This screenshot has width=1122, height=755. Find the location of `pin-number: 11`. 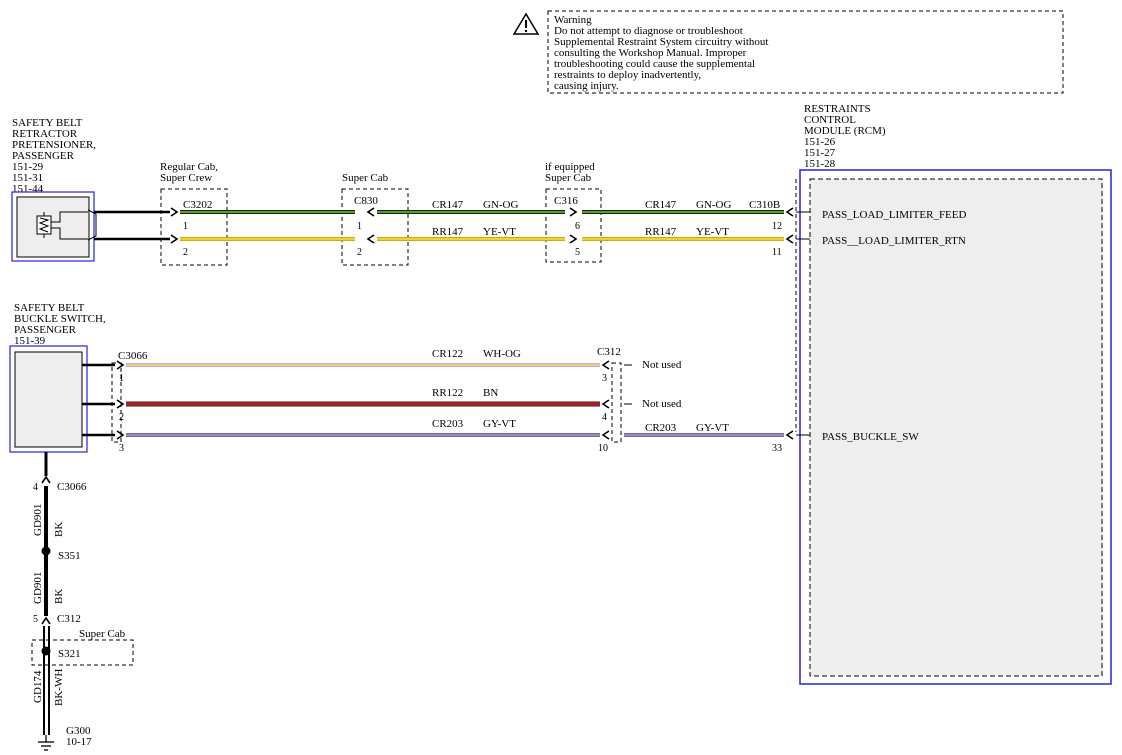

pin-number: 11 is located at coordinates (777, 252).